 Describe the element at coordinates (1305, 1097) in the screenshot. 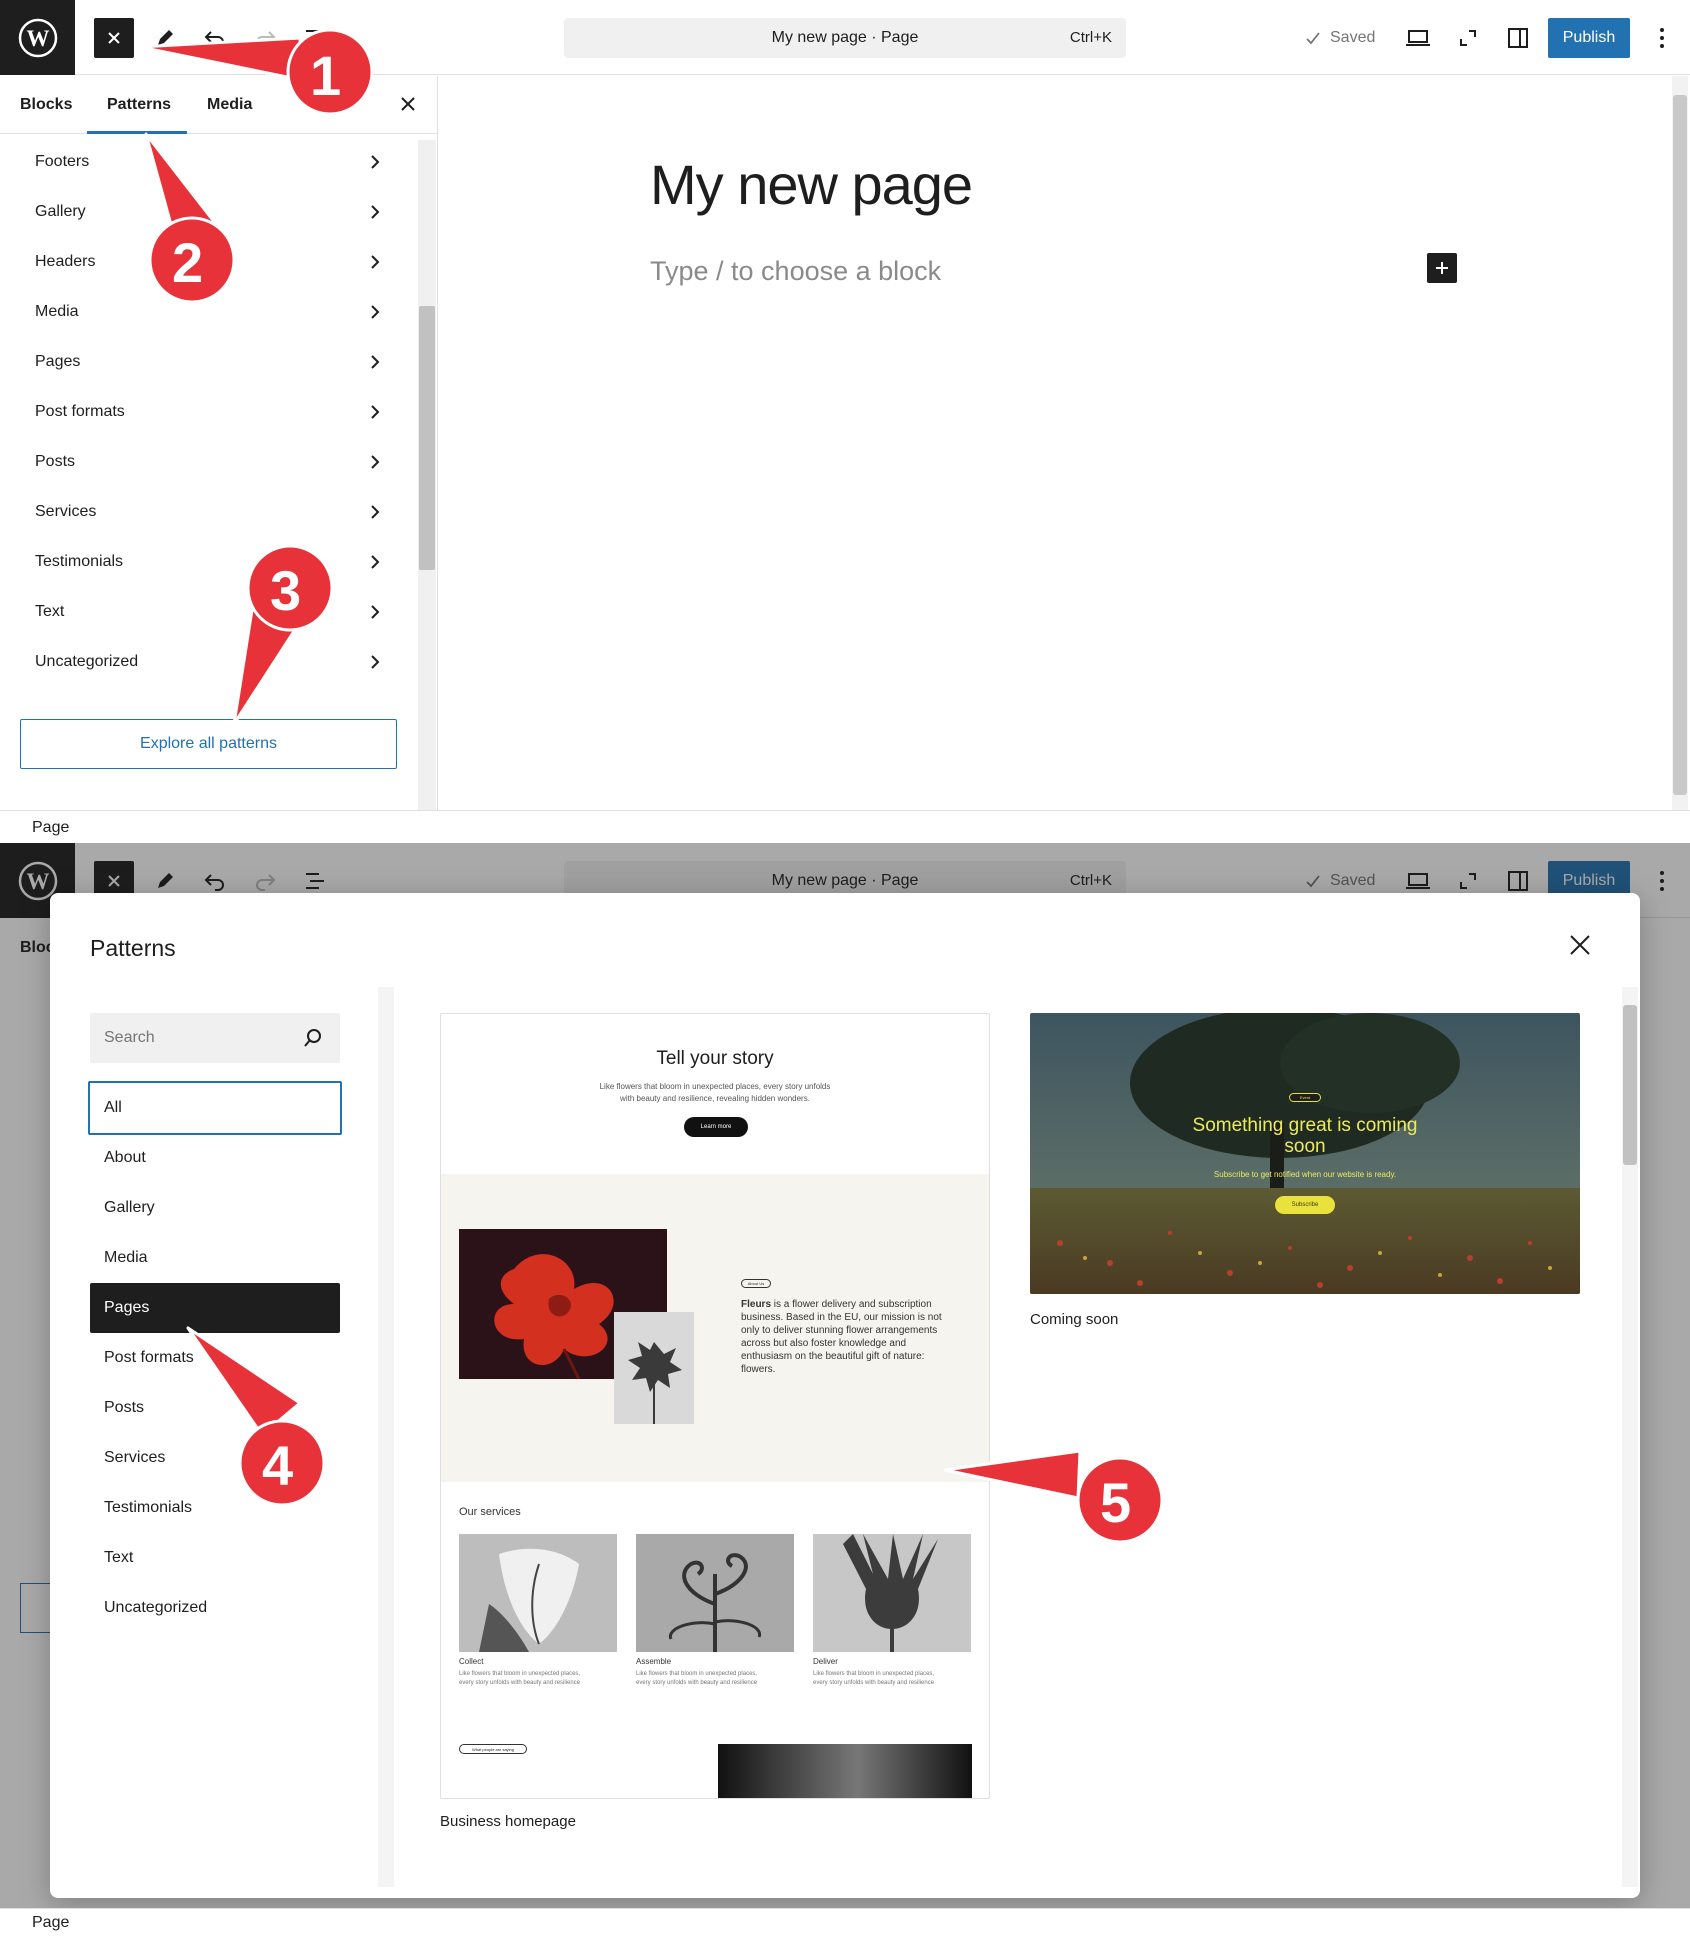

I see `preview-event-pill: Event` at that location.